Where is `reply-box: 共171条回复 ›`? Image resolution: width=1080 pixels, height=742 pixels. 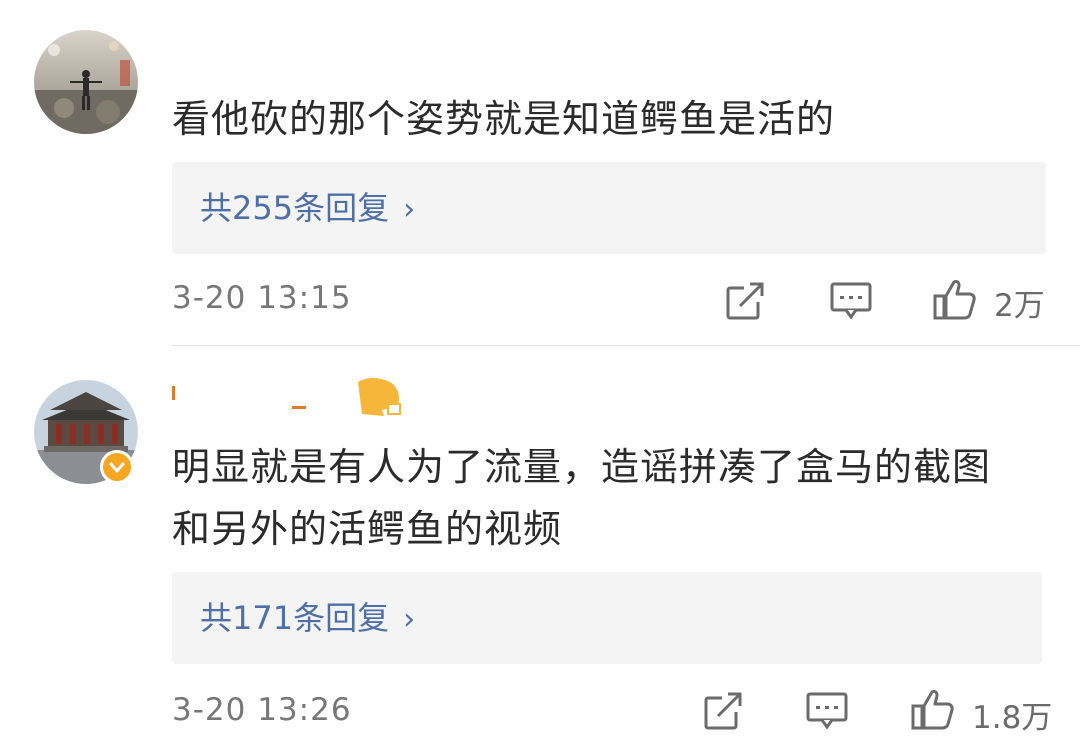 reply-box: 共171条回复 › is located at coordinates (607, 618).